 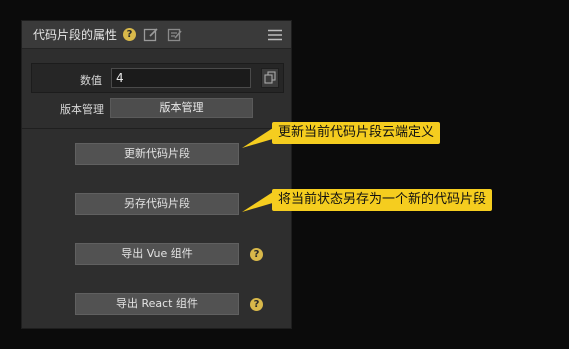 I want to click on version-label: 版本管理, so click(x=82, y=109).